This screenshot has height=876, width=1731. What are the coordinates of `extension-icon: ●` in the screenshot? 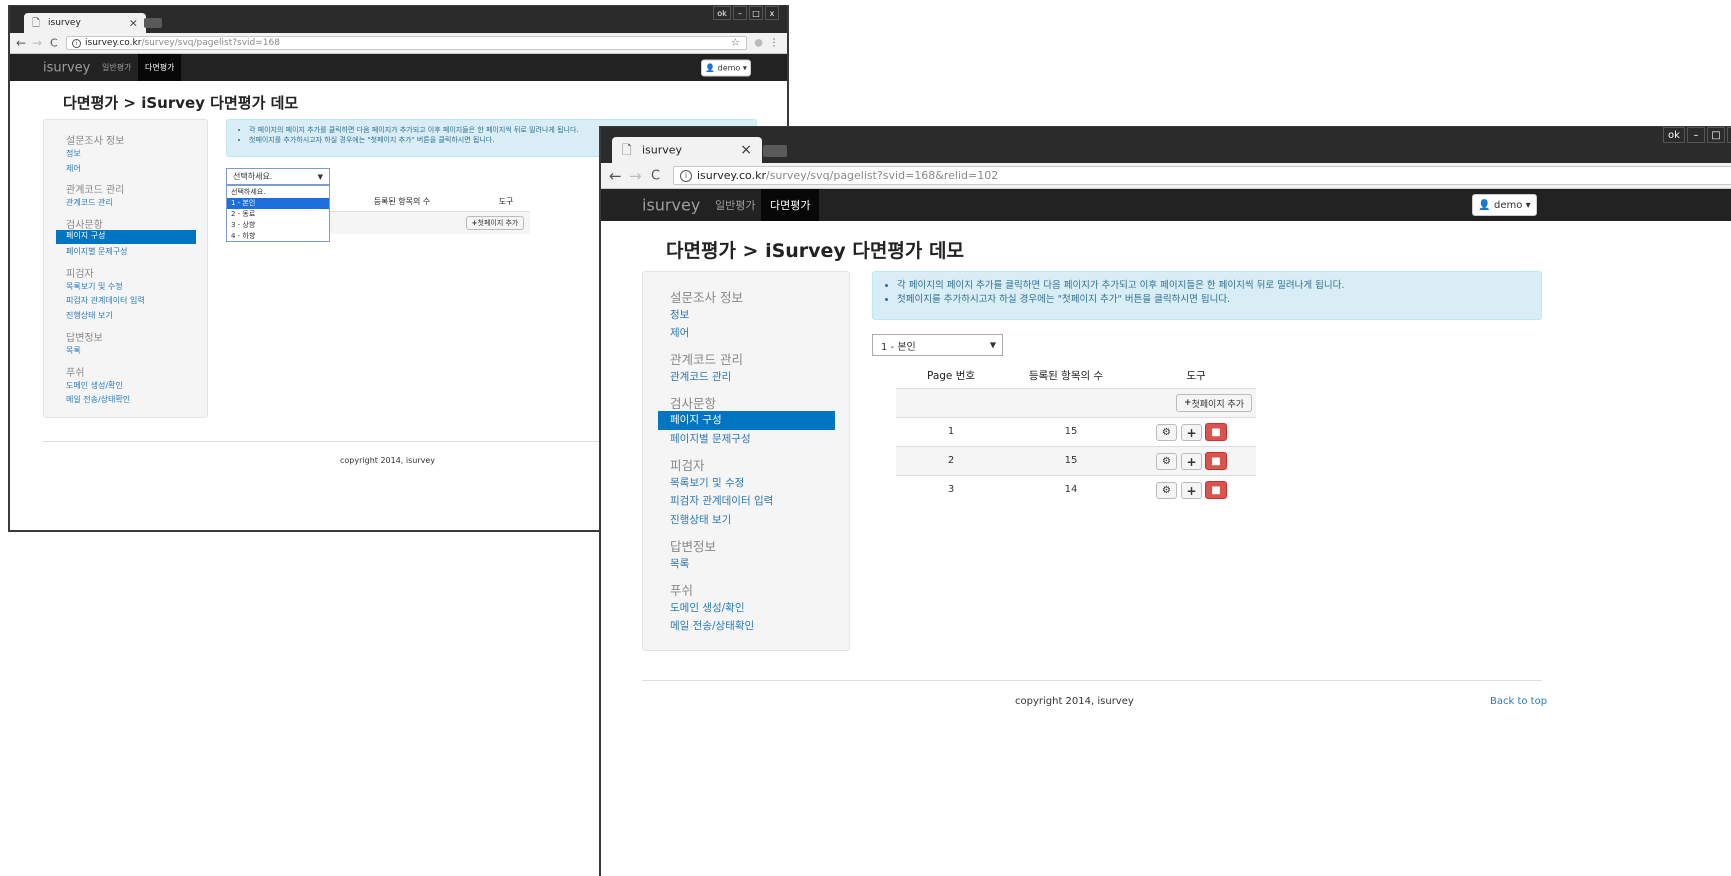 It's located at (758, 43).